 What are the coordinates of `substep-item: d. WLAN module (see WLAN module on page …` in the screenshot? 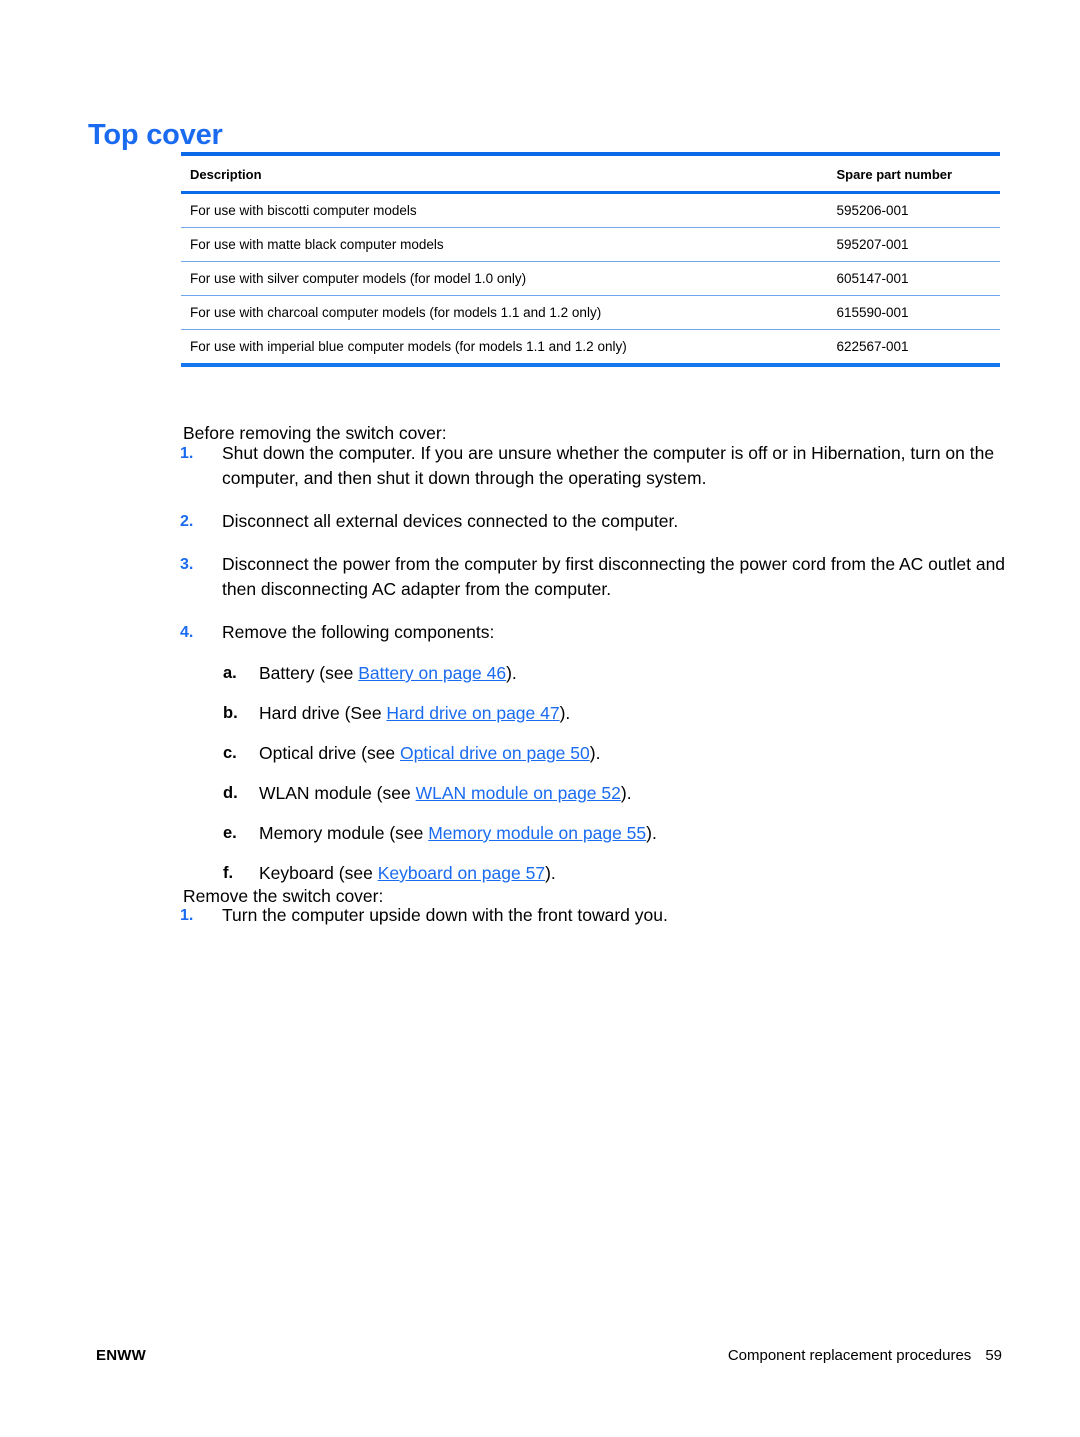 It's located at (616, 793).